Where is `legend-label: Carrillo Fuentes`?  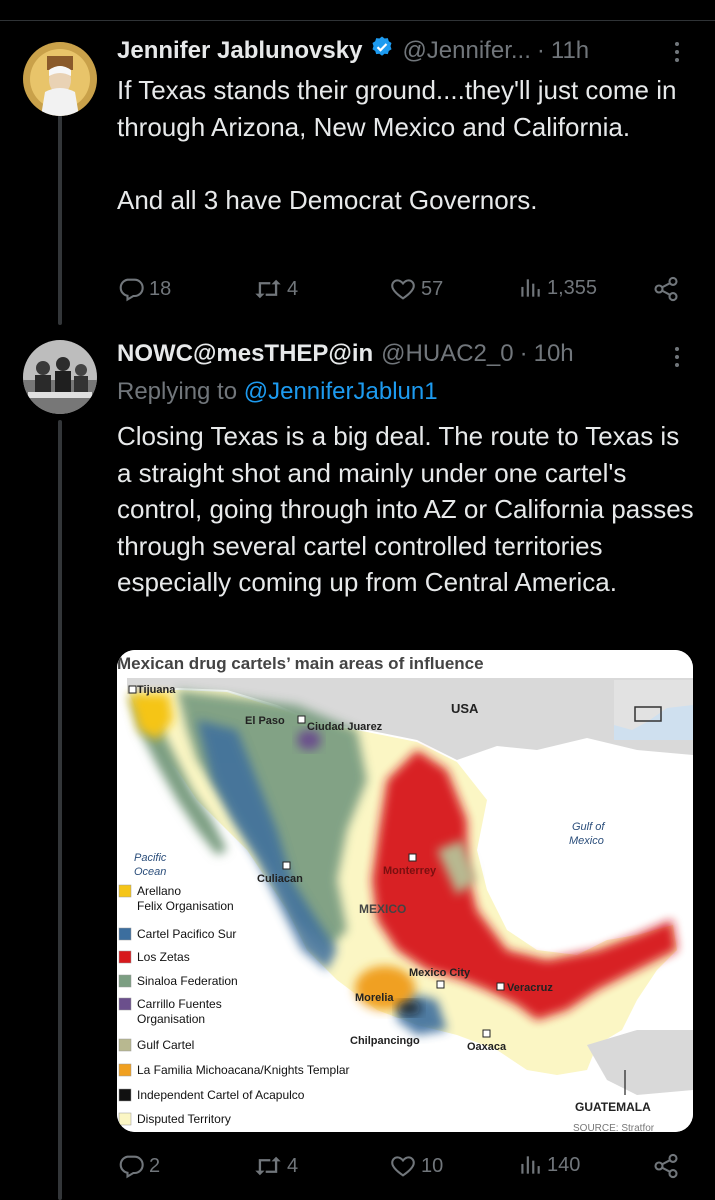
legend-label: Carrillo Fuentes is located at coordinates (179, 1004).